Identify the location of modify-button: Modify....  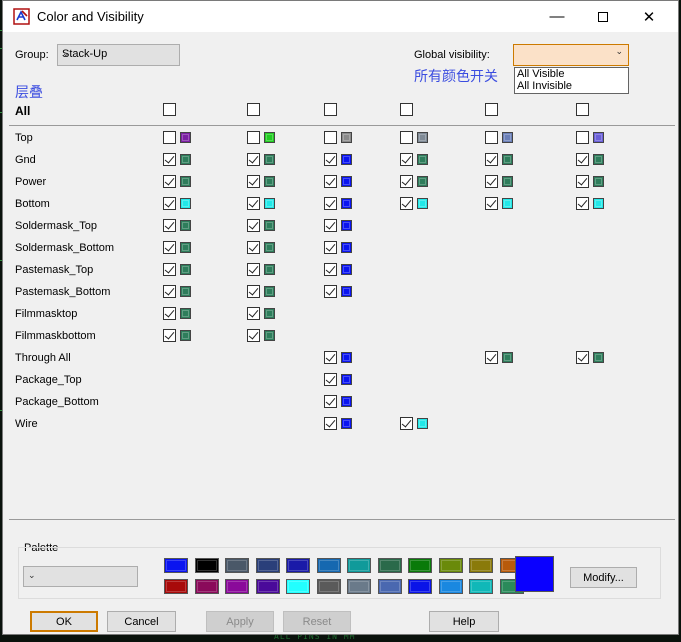
(603, 577).